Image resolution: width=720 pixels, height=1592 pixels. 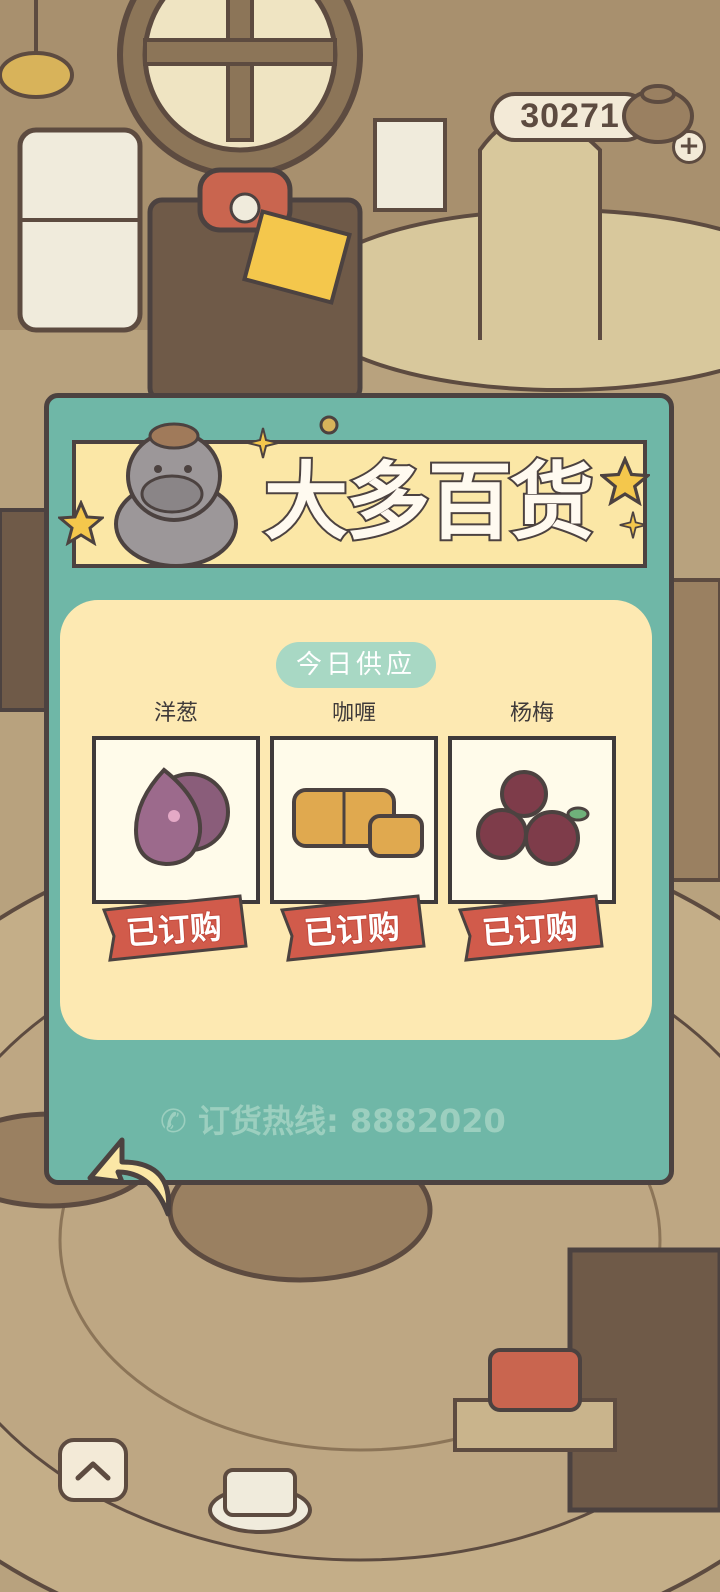 I want to click on scroll-up-button, so click(x=93, y=1470).